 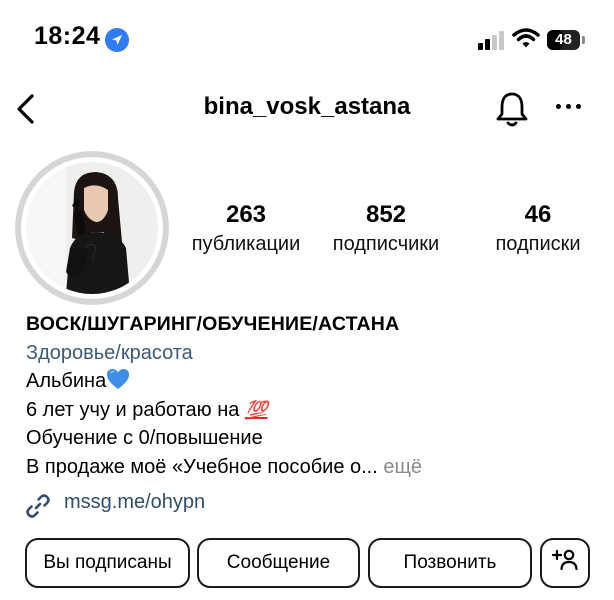 What do you see at coordinates (246, 214) in the screenshot?
I see `posts-count: 263` at bounding box center [246, 214].